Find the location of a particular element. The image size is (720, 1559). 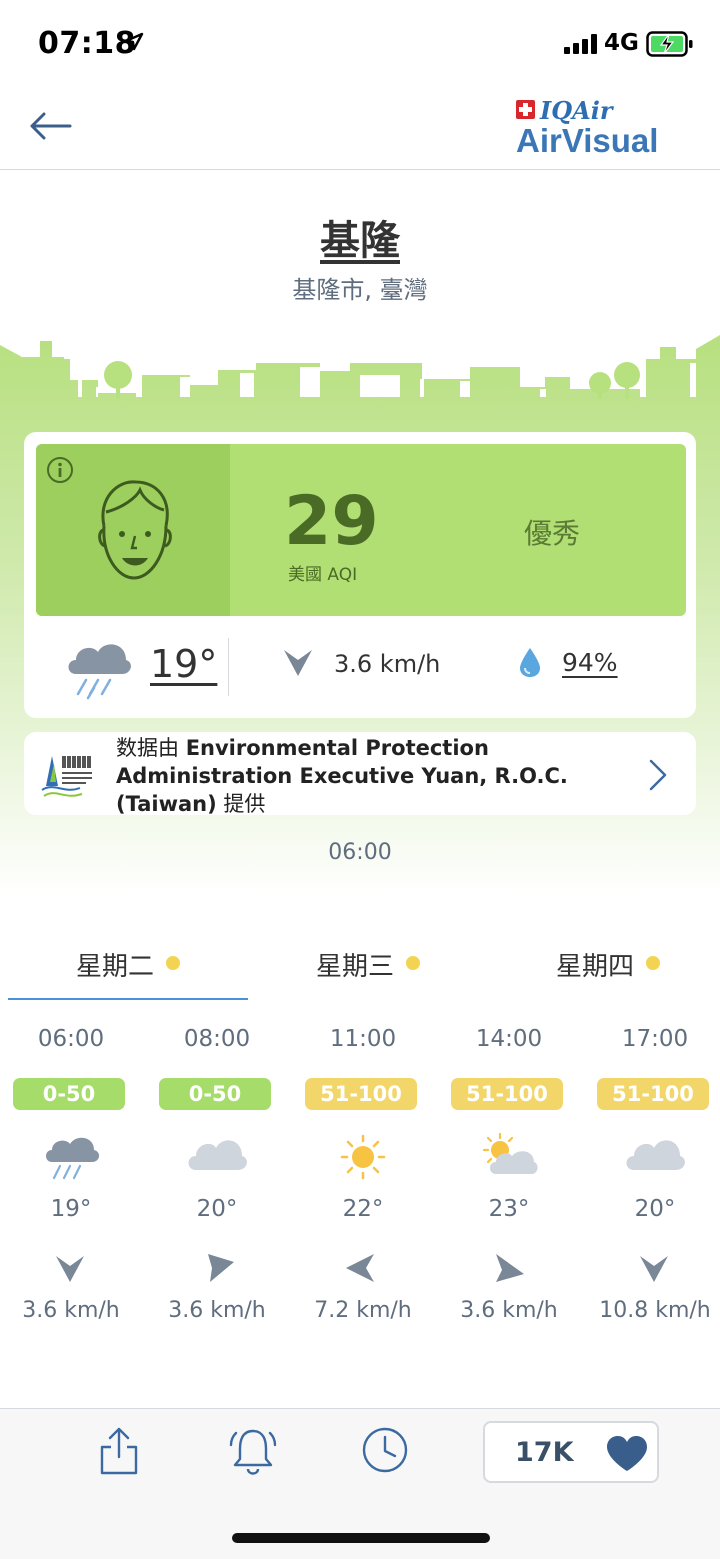

app-header: IQAir AirVisual is located at coordinates (360, 129).